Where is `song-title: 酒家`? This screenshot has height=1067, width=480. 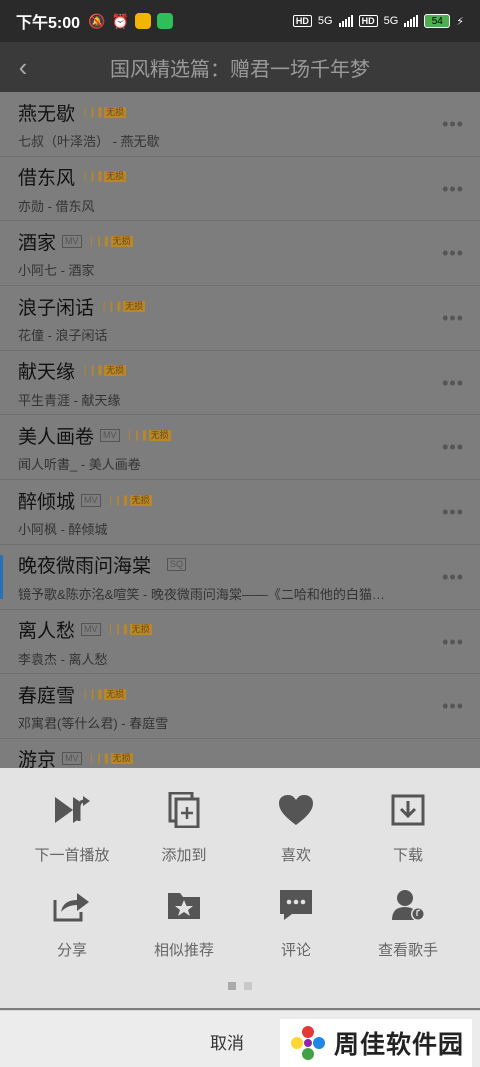 song-title: 酒家 is located at coordinates (37, 243).